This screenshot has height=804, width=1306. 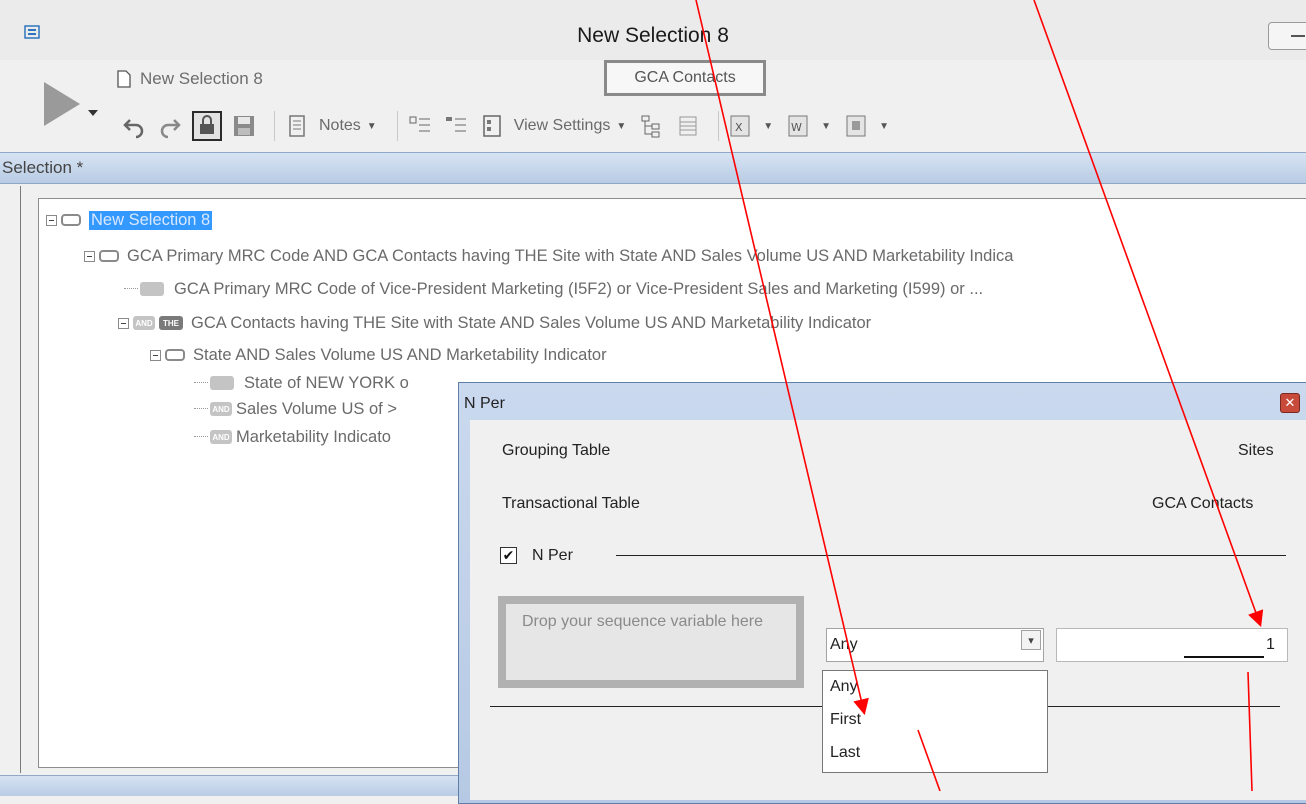 What do you see at coordinates (688, 126) in the screenshot?
I see `grid-icon` at bounding box center [688, 126].